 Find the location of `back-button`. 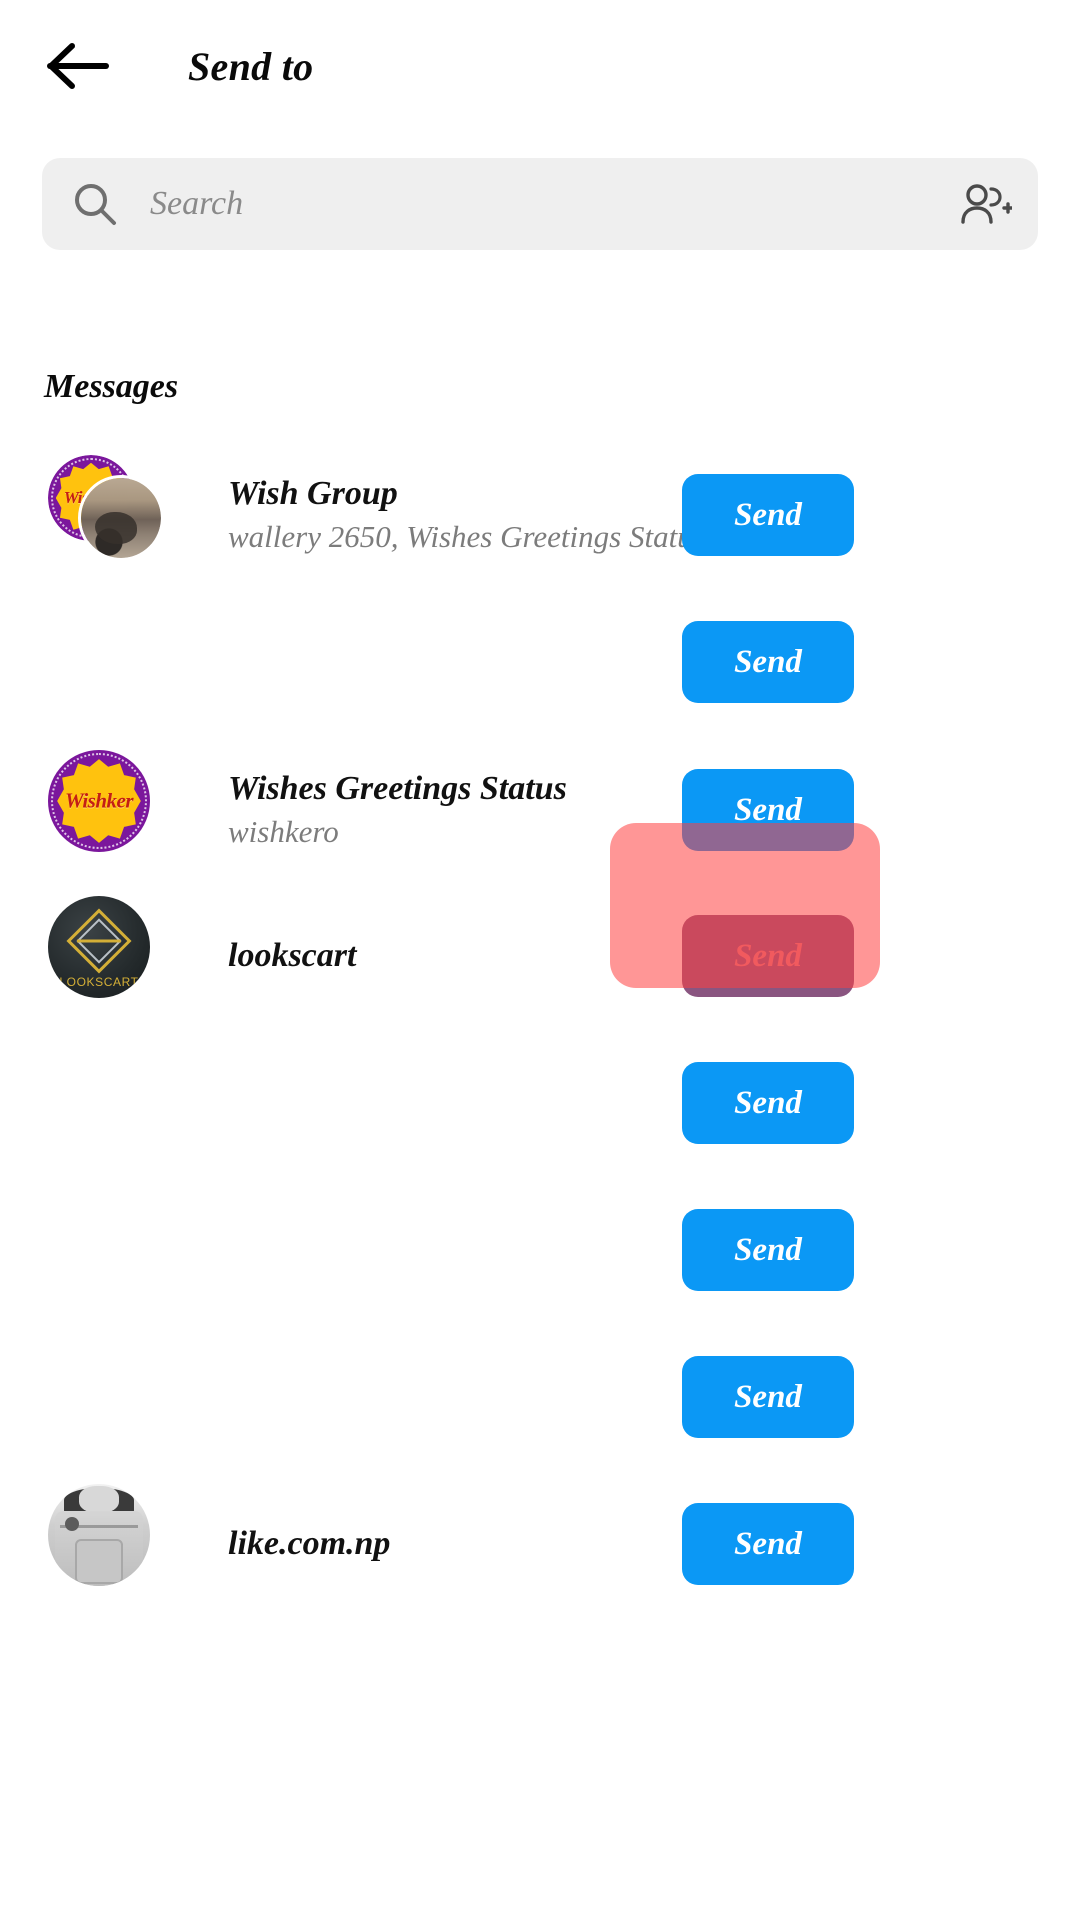

back-button is located at coordinates (78, 66).